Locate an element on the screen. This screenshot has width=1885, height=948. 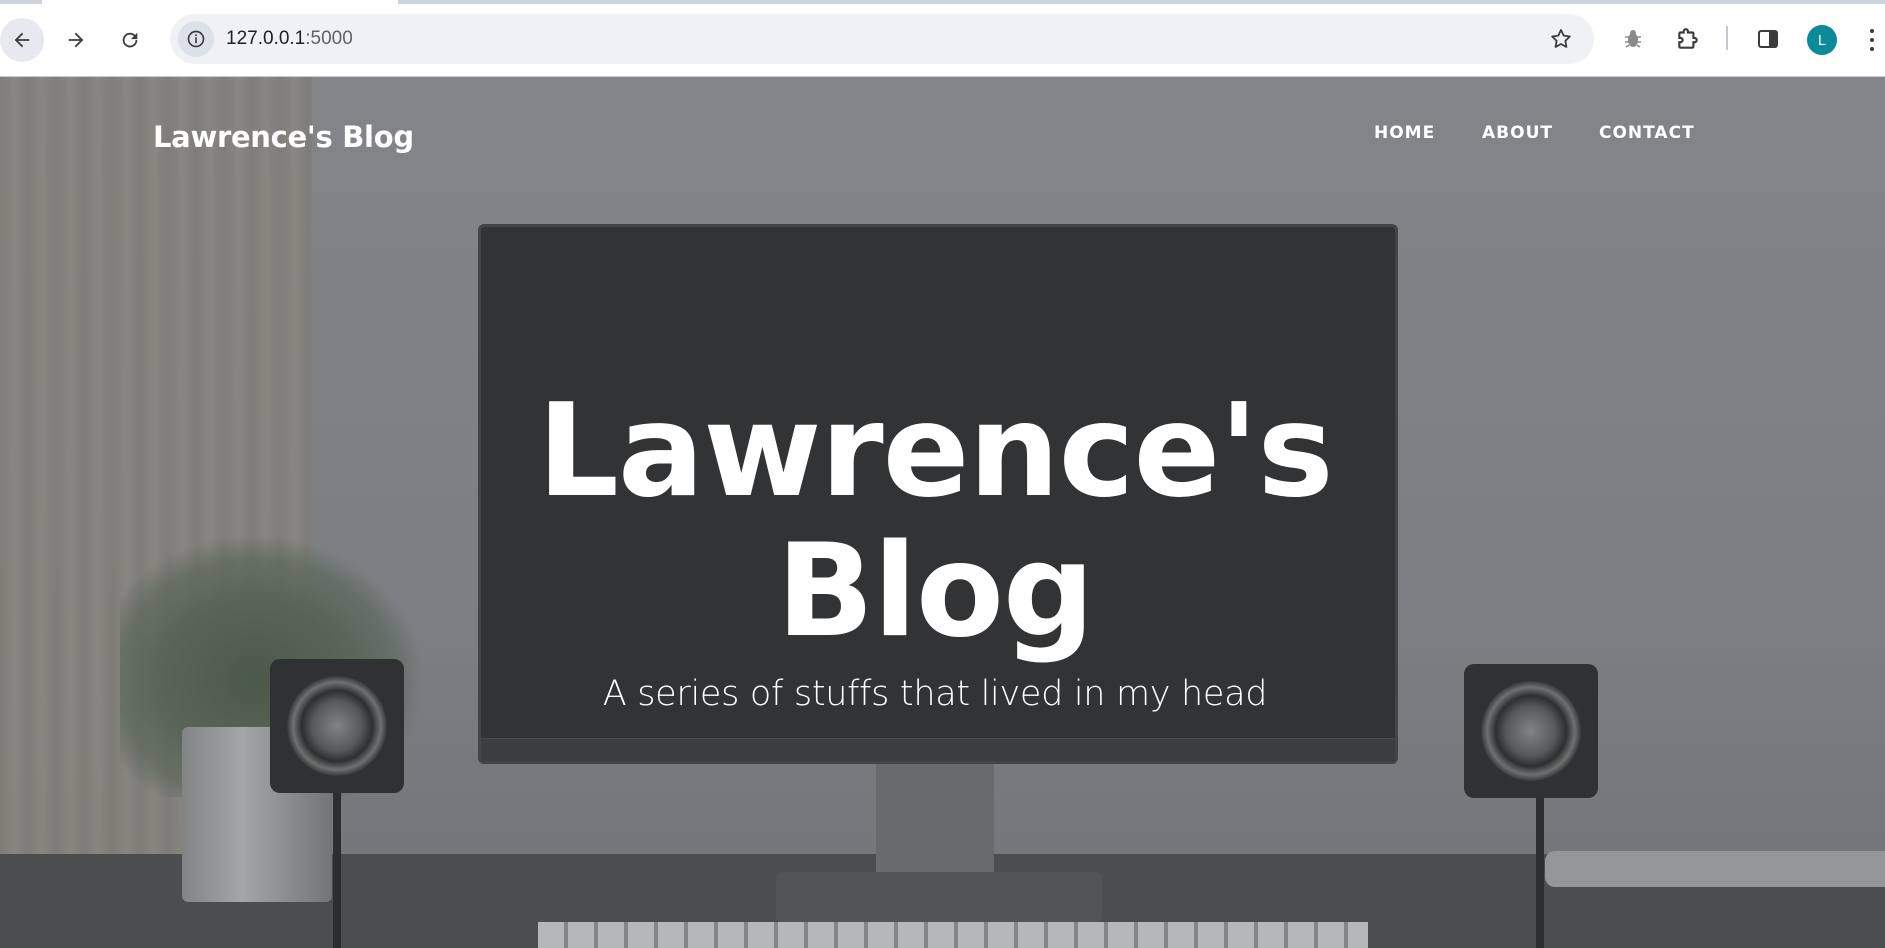
main-nav: HOME ABOUT CONTACT is located at coordinates (942, 139).